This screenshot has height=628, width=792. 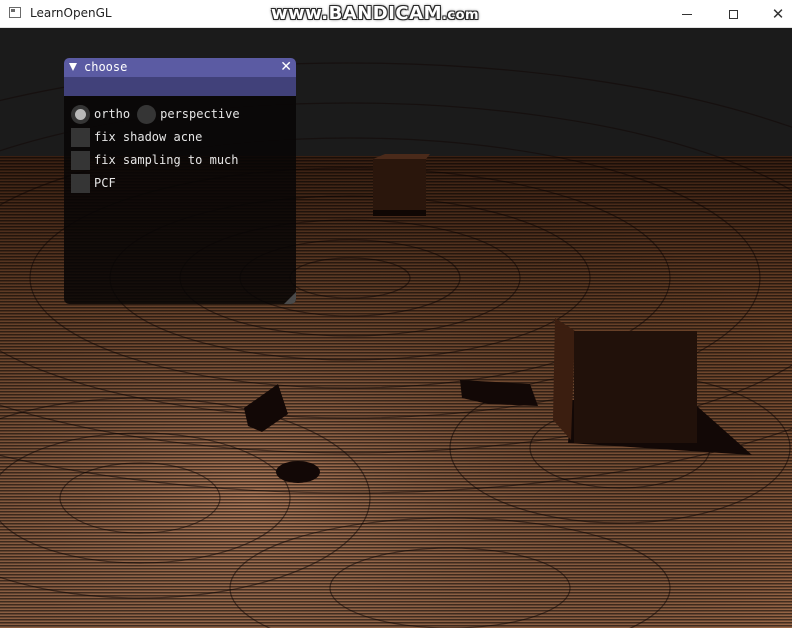 What do you see at coordinates (148, 137) in the screenshot?
I see `fix-shadow-acne-label: fix shadow acne` at bounding box center [148, 137].